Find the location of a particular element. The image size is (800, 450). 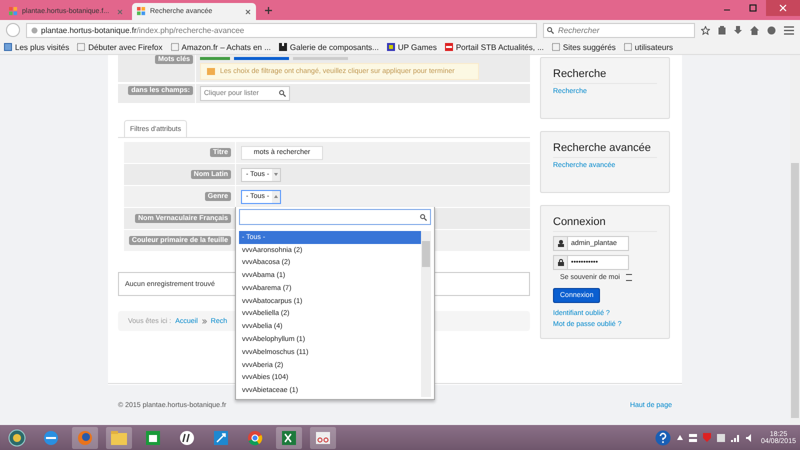

separator-icon is located at coordinates (204, 321).